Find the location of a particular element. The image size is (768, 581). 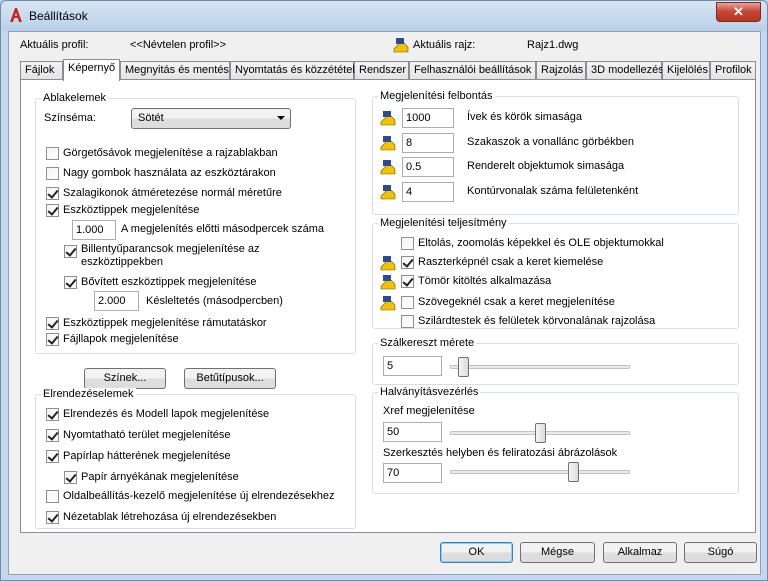

large-buttons-label: Nagy gombok használata az eszköztárakon is located at coordinates (169, 173).